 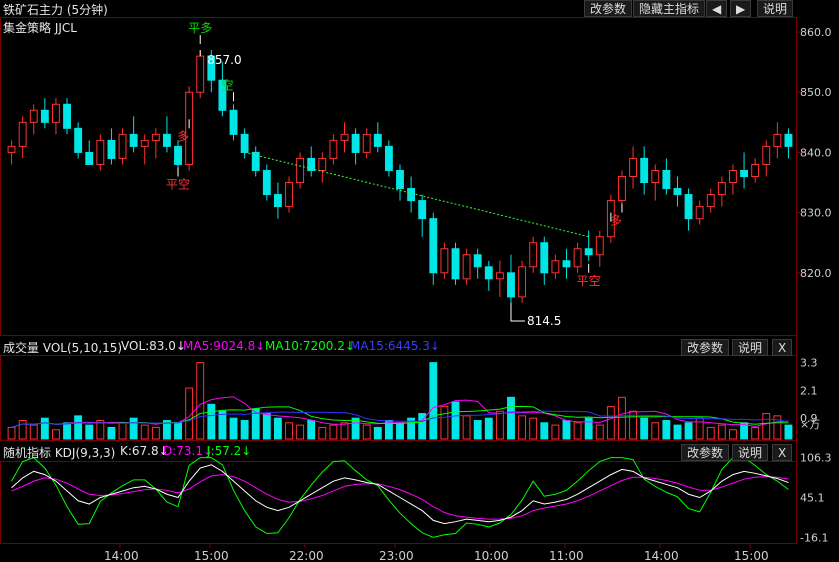 What do you see at coordinates (400, 497) in the screenshot?
I see `kdj-d-line` at bounding box center [400, 497].